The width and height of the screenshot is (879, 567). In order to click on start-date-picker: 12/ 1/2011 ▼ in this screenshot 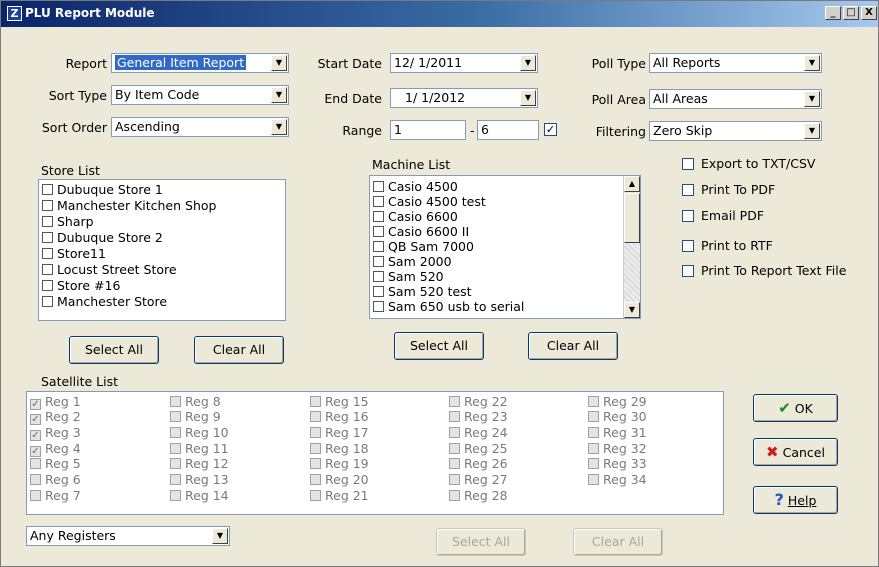, I will do `click(464, 63)`.